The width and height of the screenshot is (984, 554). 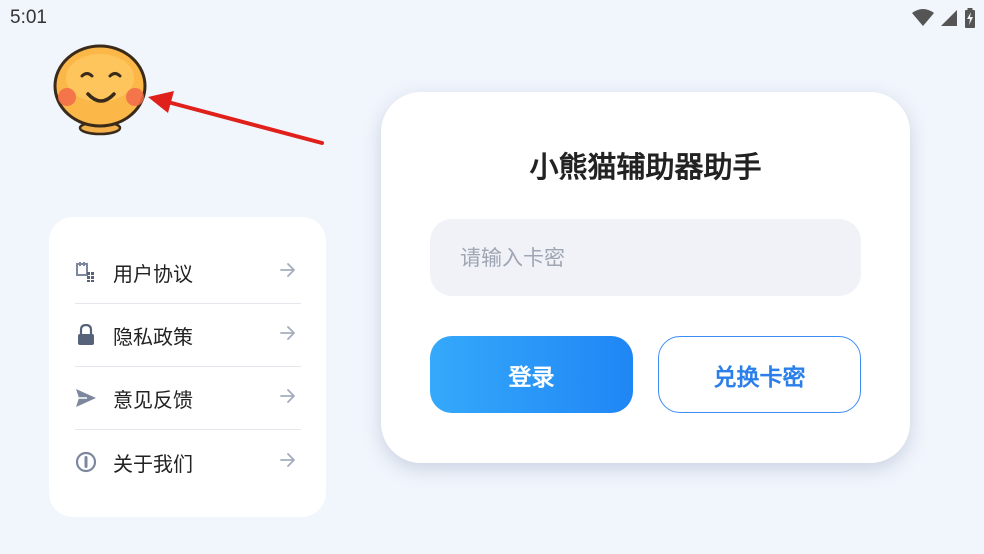 I want to click on card-key-input, so click(x=645, y=257).